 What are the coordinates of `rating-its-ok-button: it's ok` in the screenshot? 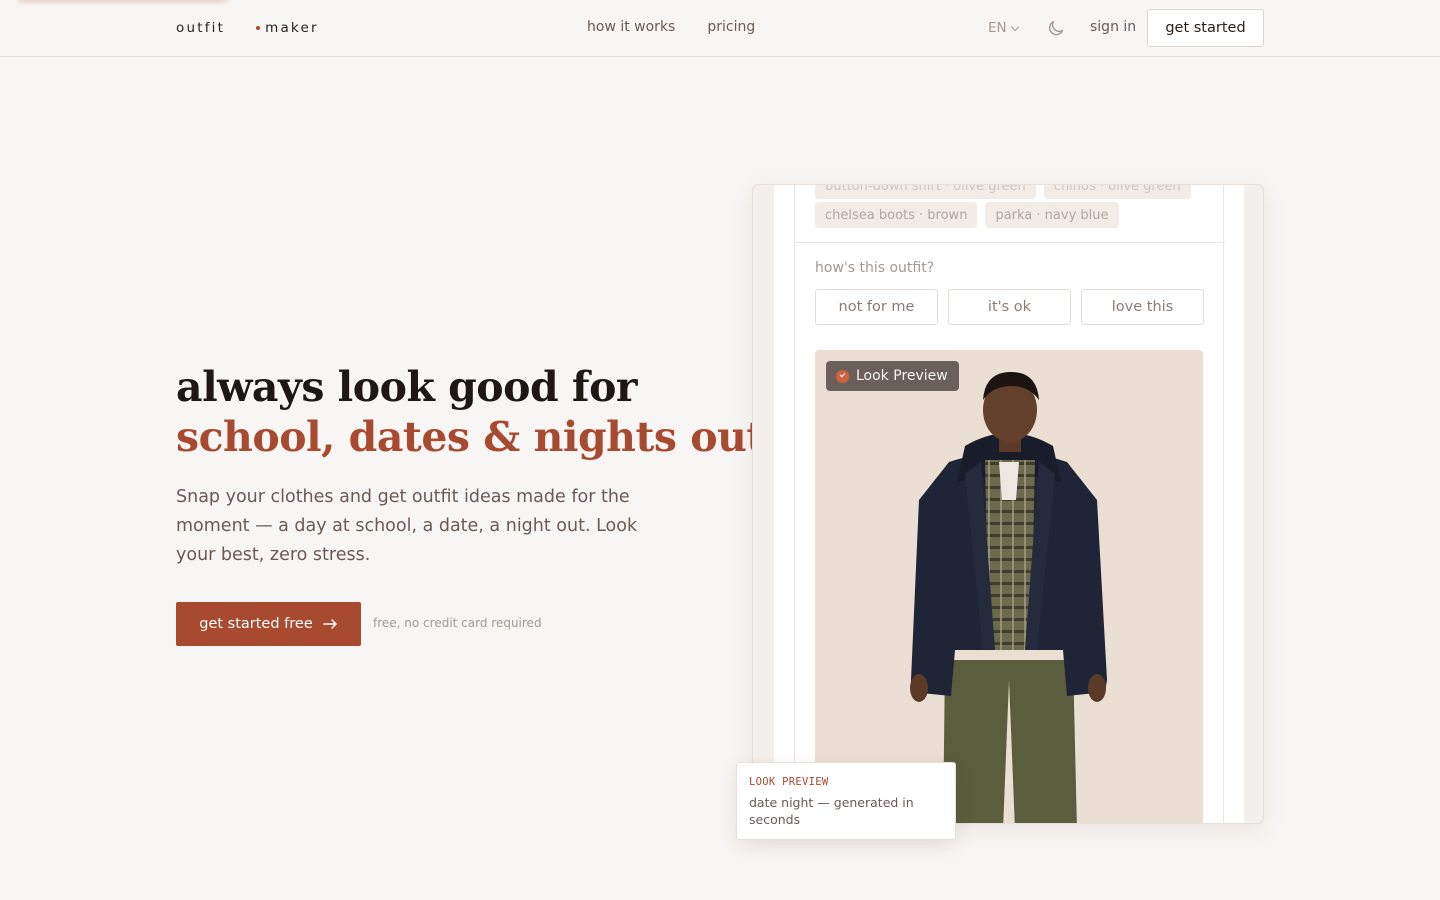 It's located at (1009, 307).